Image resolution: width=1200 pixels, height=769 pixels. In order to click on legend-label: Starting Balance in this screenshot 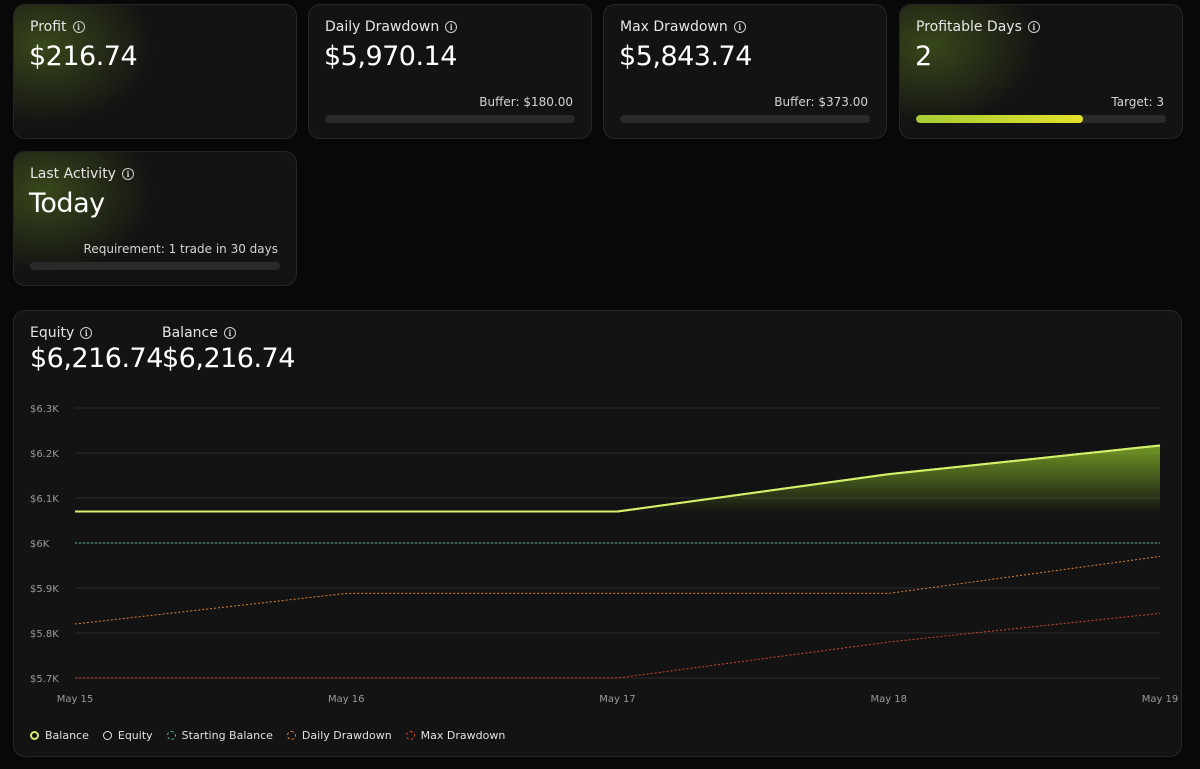, I will do `click(227, 735)`.